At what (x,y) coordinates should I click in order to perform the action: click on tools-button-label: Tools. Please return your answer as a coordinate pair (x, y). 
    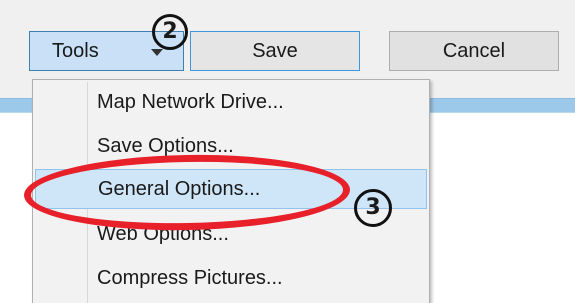
    Looking at the image, I should click on (75, 50).